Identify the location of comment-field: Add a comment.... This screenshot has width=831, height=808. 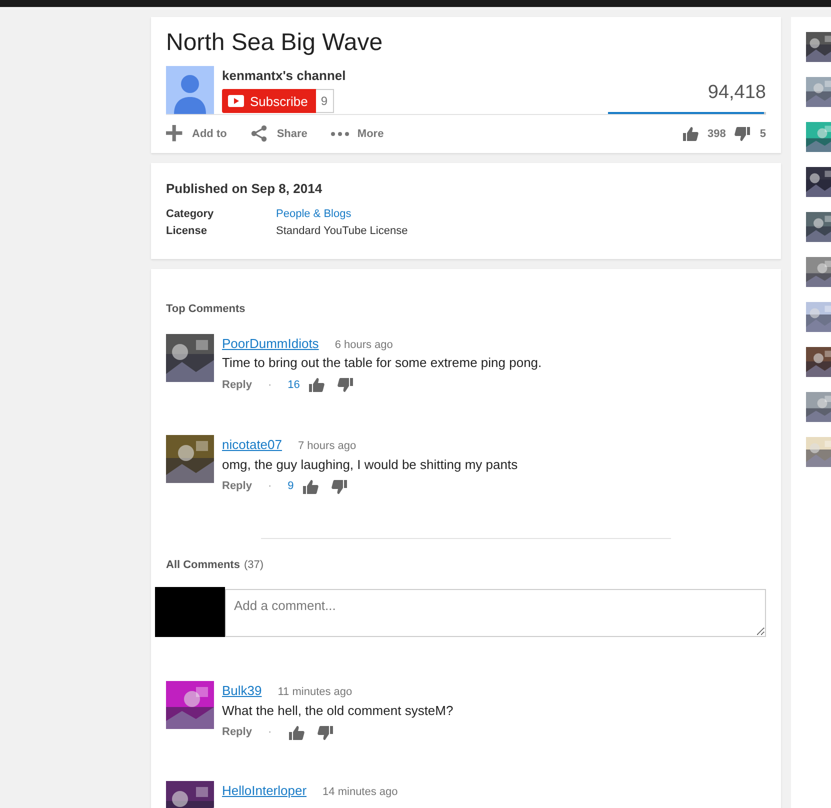
(495, 613).